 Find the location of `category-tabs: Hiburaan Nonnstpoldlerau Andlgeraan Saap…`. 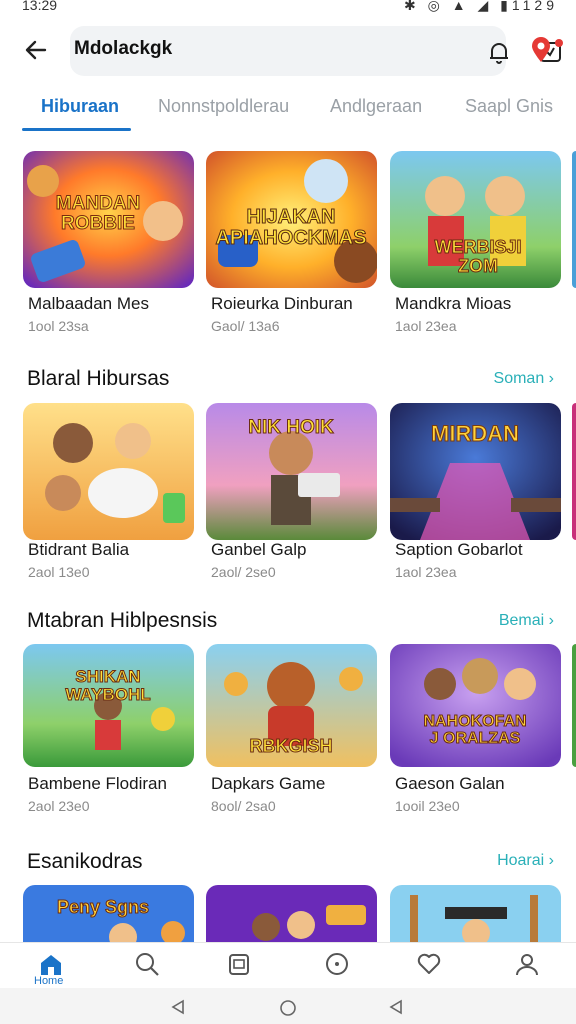

category-tabs: Hiburaan Nonnstpoldlerau Andlgeraan Saap… is located at coordinates (288, 111).